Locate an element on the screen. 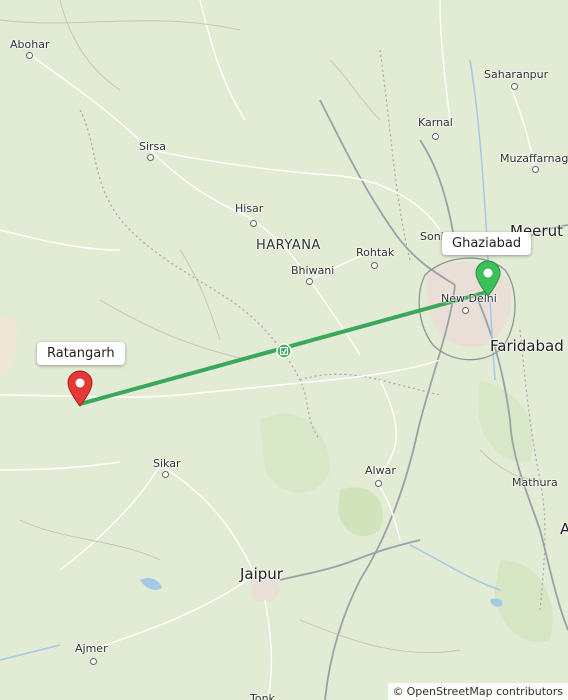 Image resolution: width=568 pixels, height=700 pixels. place-label-edge: A is located at coordinates (564, 529).